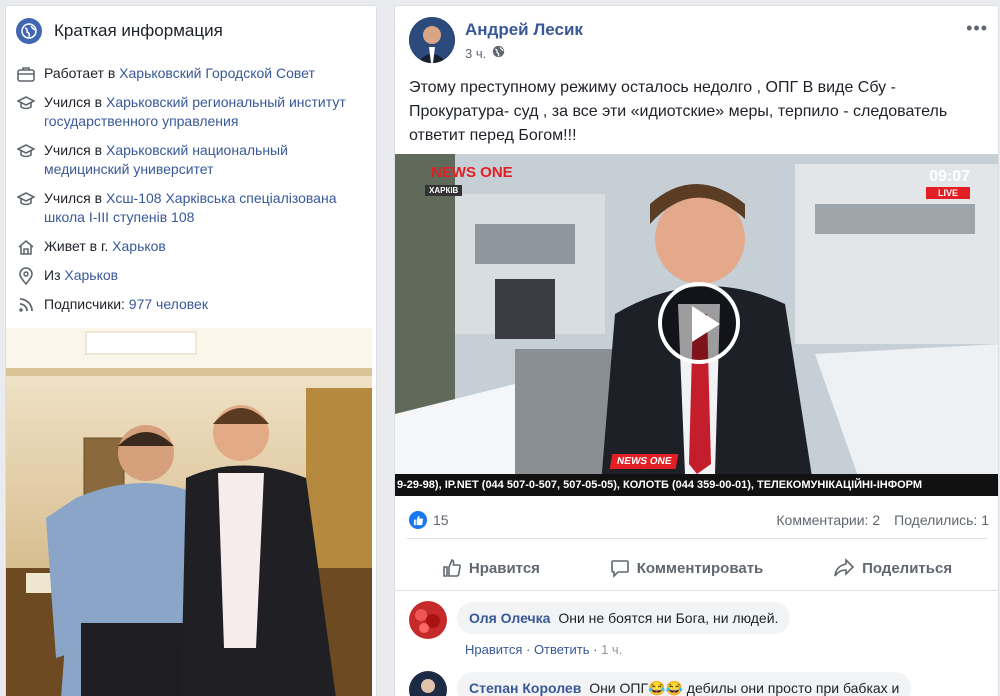 This screenshot has width=1000, height=696. I want to click on like-reaction-icon, so click(418, 520).